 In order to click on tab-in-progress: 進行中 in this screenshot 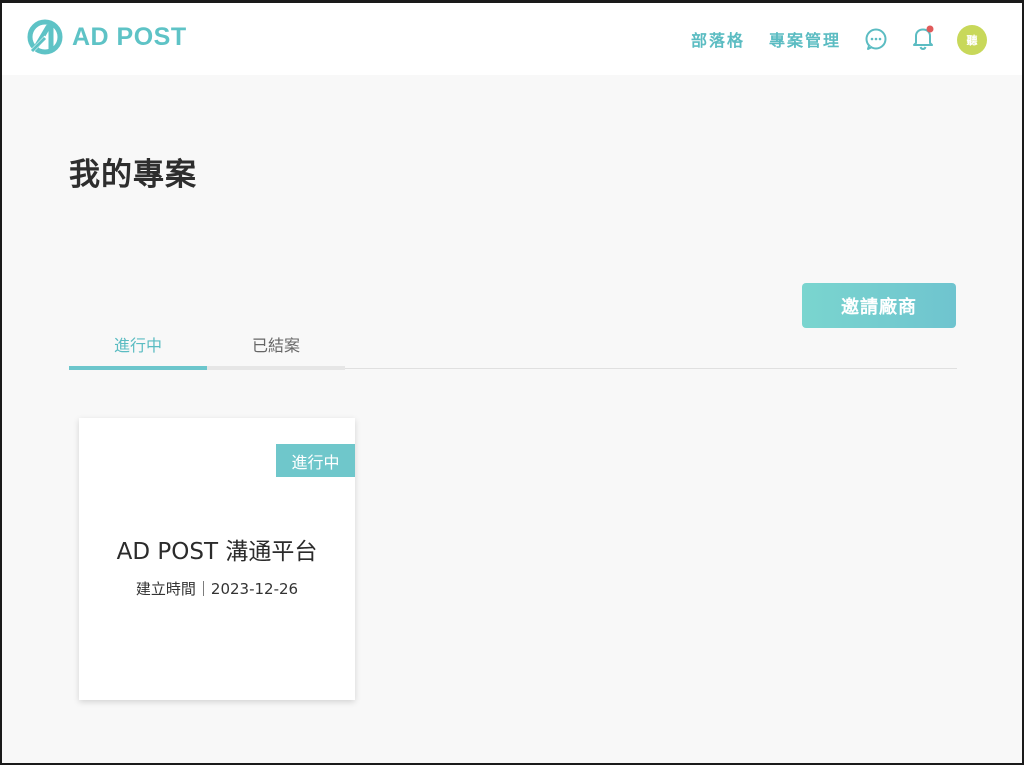, I will do `click(138, 351)`.